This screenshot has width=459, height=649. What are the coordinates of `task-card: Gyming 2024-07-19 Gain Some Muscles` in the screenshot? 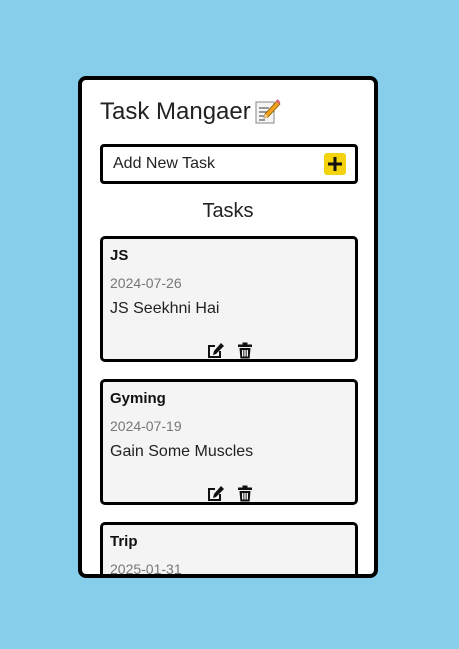 It's located at (229, 442).